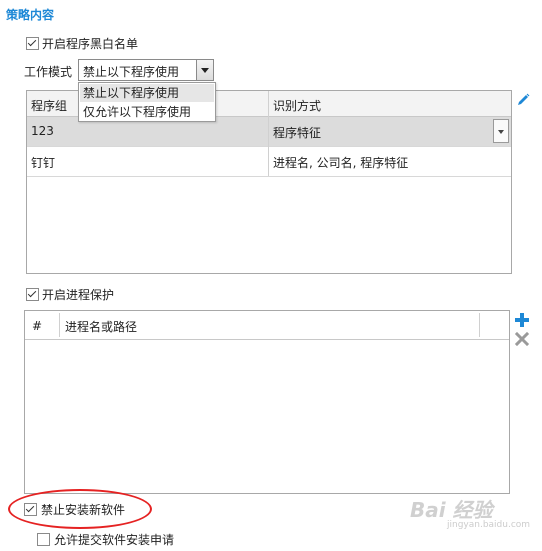 The width and height of the screenshot is (542, 551). Describe the element at coordinates (49, 105) in the screenshot. I see `column-header-group: 程序组` at that location.